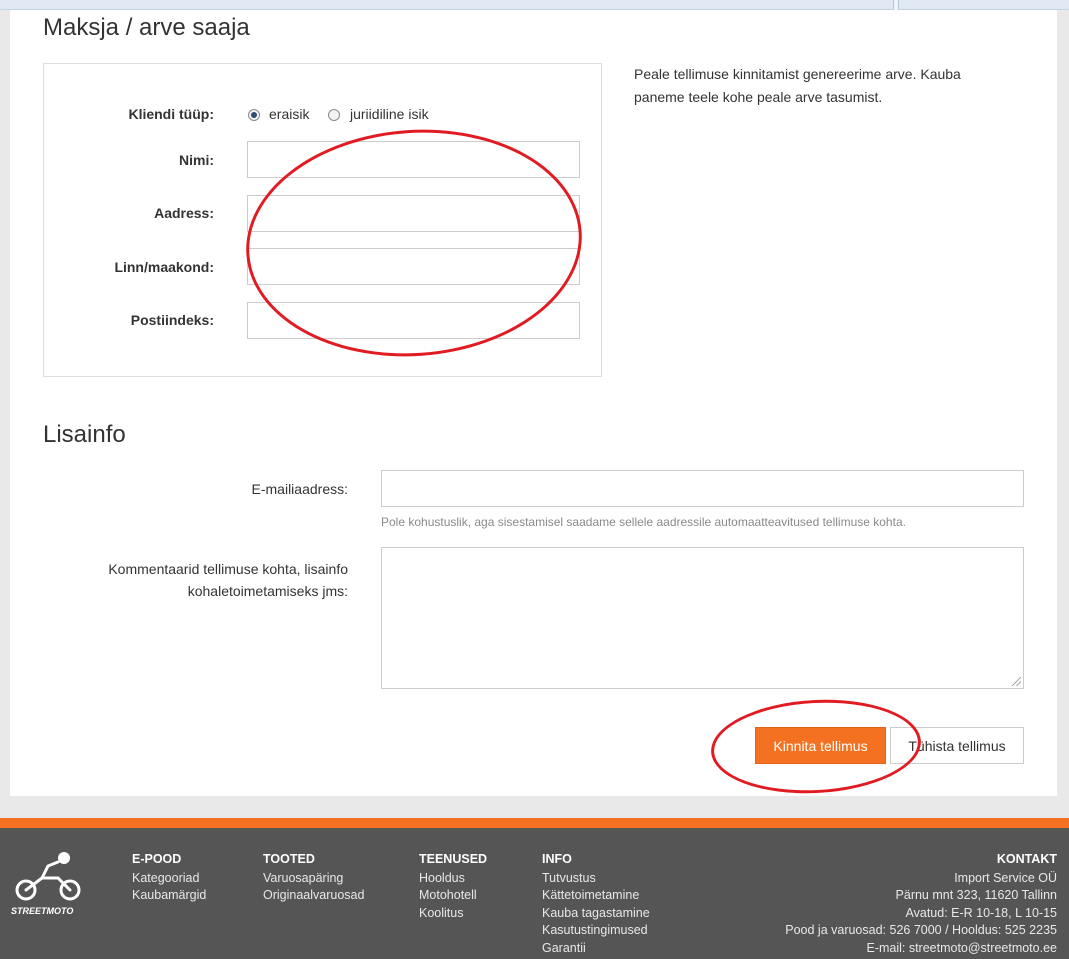 This screenshot has height=959, width=1069. What do you see at coordinates (976, 895) in the screenshot?
I see `contact-address: Pärnu mnt 323, 11620 Tallinn` at bounding box center [976, 895].